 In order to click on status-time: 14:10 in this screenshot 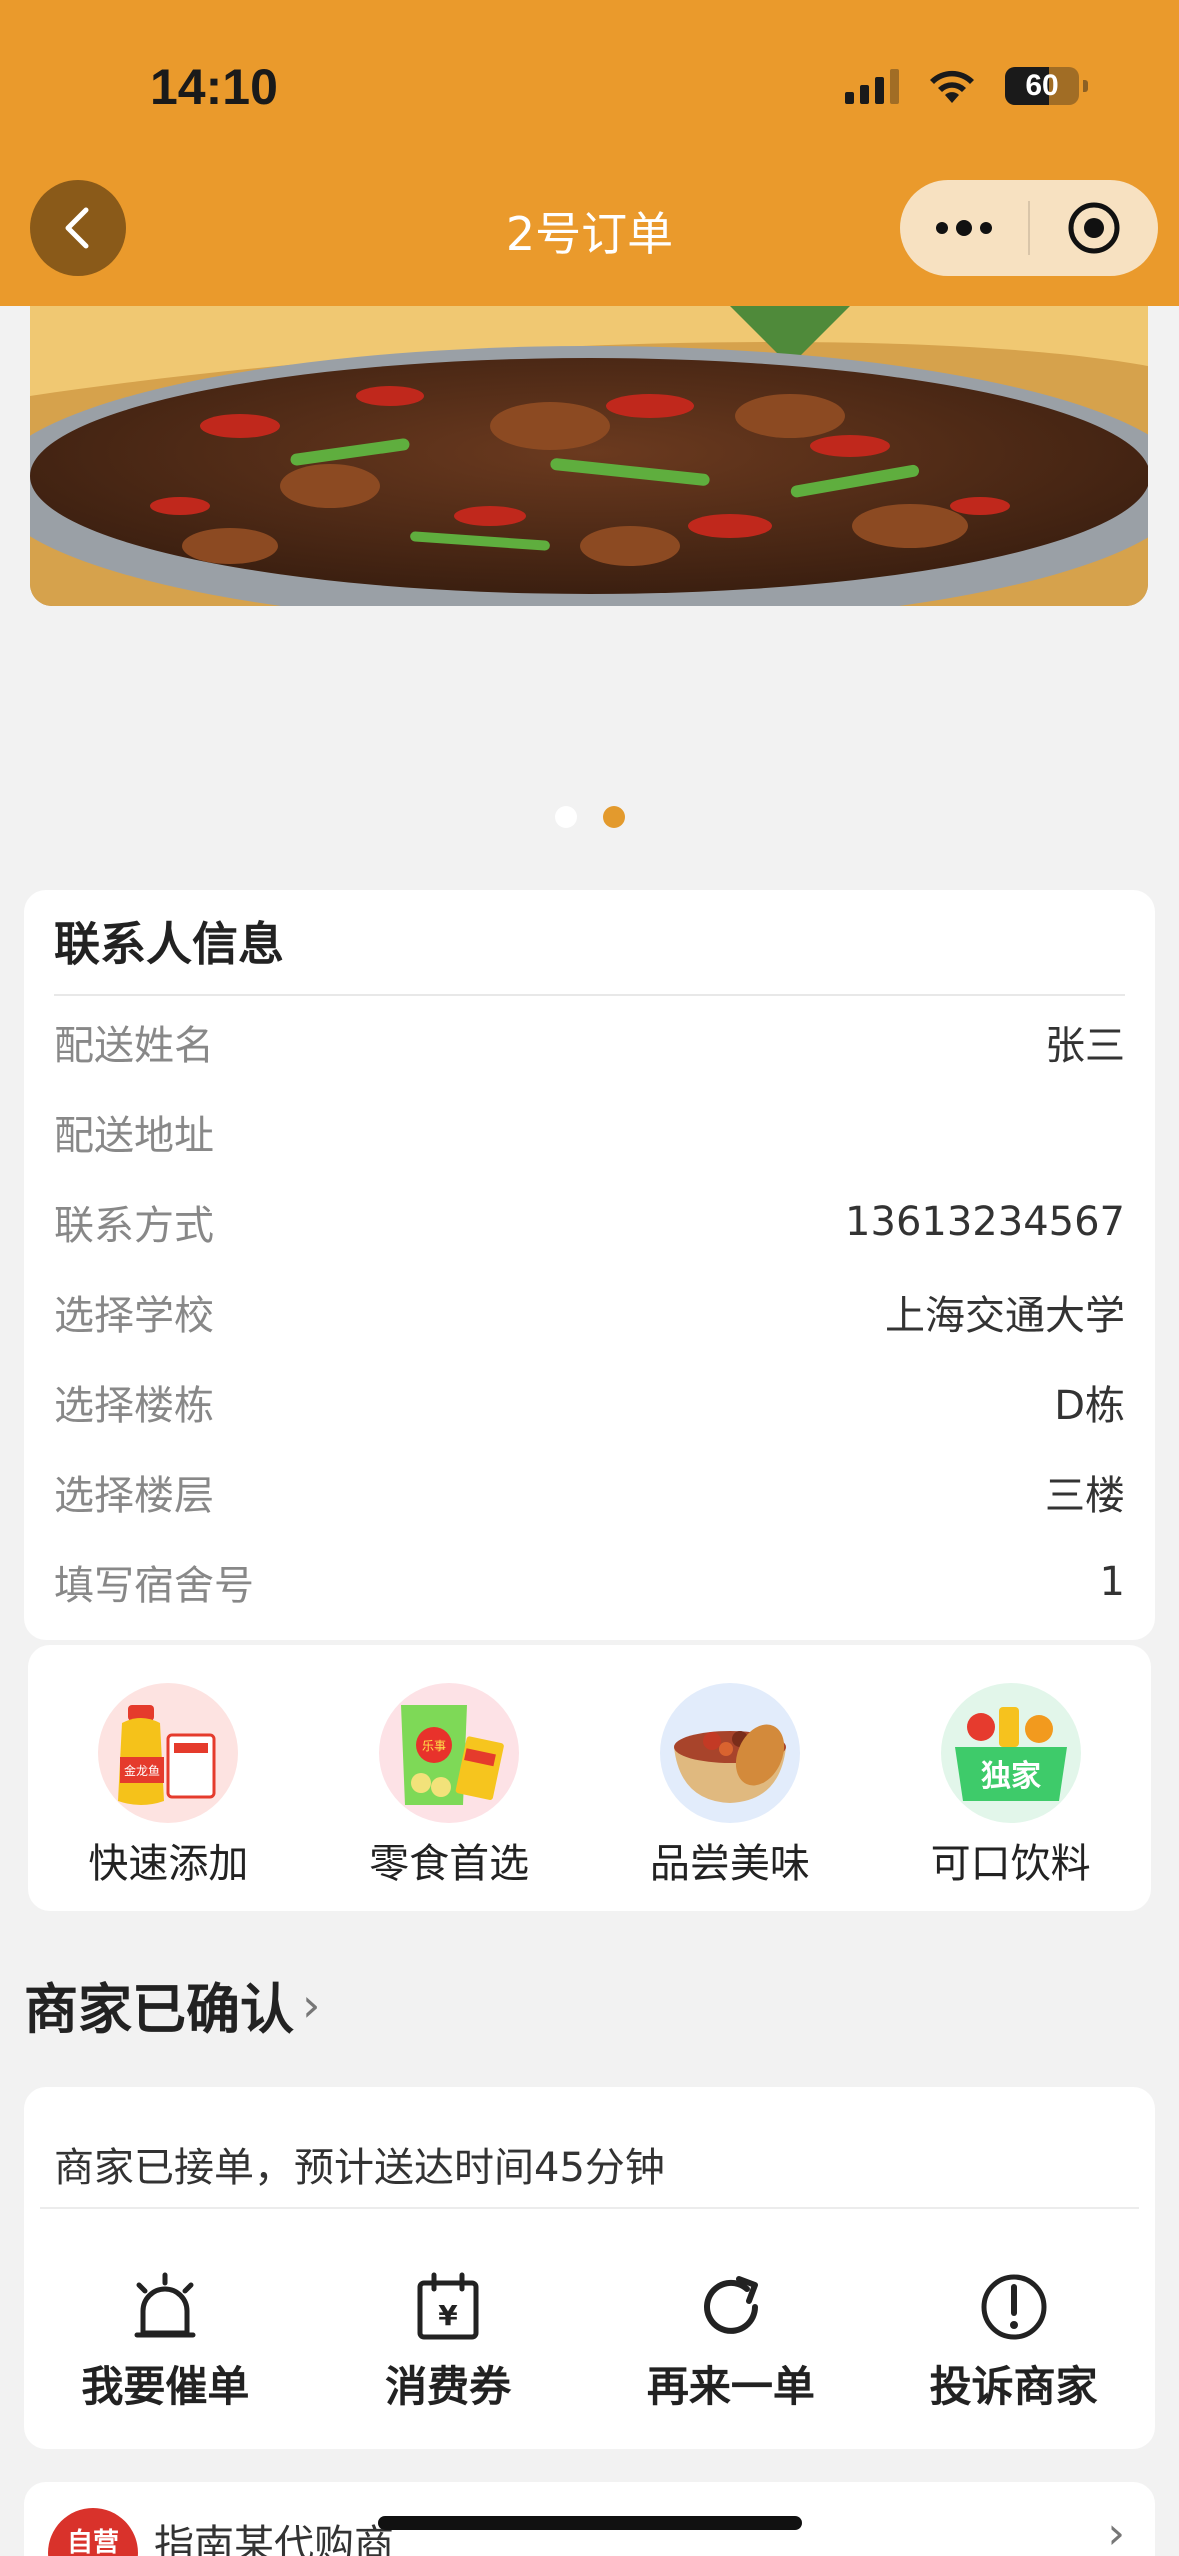, I will do `click(214, 87)`.